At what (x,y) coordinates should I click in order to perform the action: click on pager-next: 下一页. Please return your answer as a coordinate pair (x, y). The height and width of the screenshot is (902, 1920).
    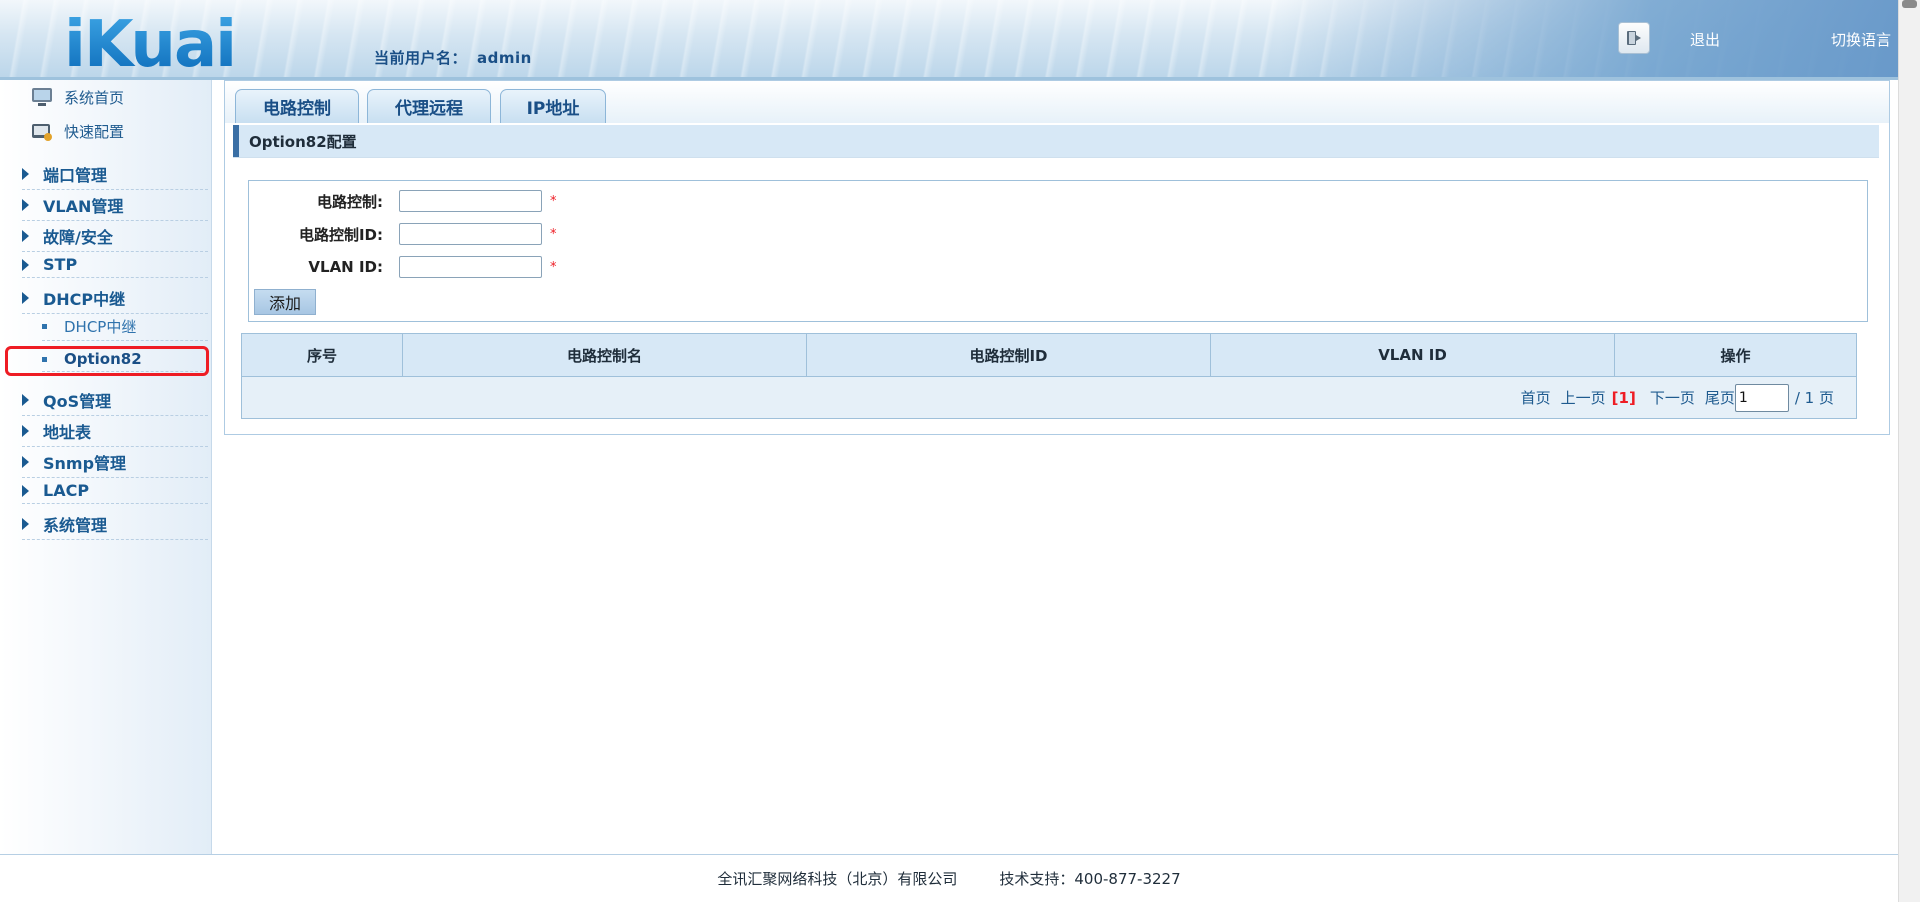
    Looking at the image, I should click on (1672, 397).